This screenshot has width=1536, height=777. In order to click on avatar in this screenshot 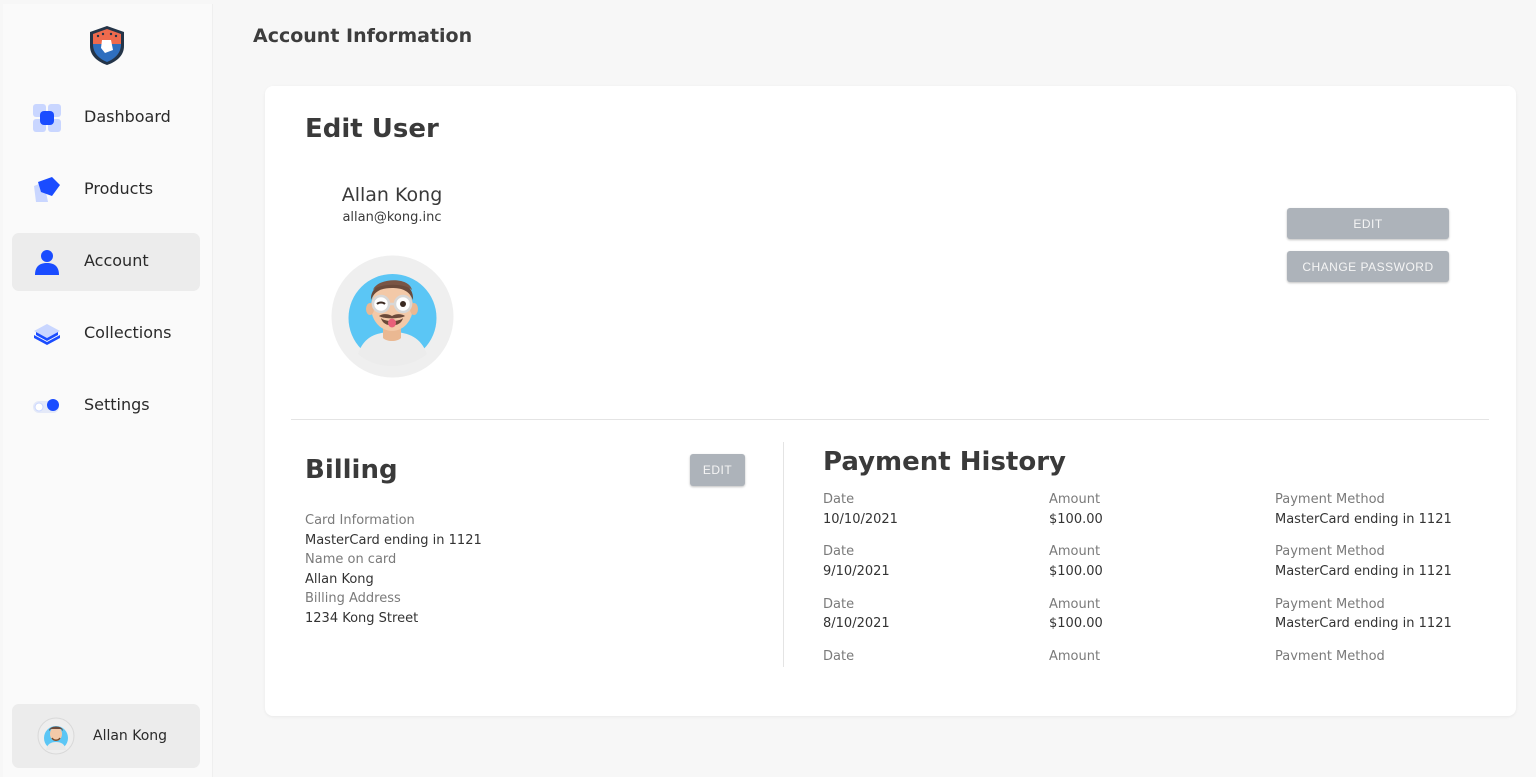, I will do `click(56, 736)`.